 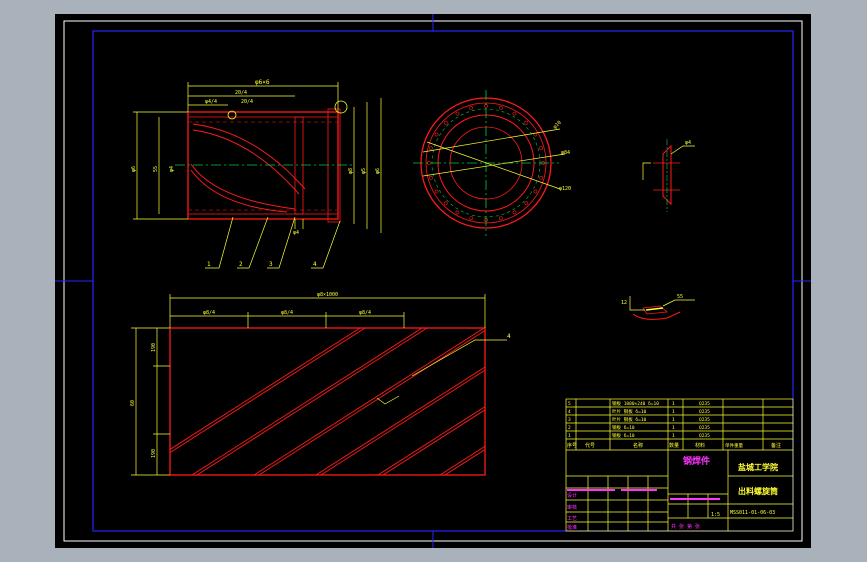 I want to click on plate-seg-dim-1: φ8/4, so click(x=209, y=313).